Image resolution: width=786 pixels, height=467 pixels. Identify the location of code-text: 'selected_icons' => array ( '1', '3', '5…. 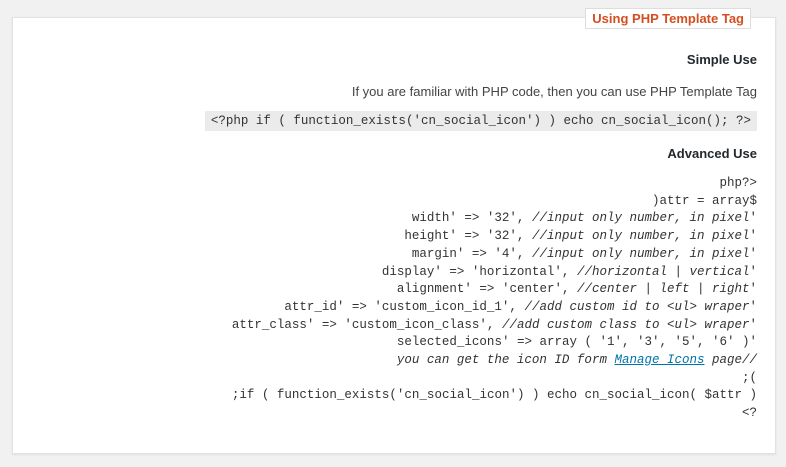
(576, 342).